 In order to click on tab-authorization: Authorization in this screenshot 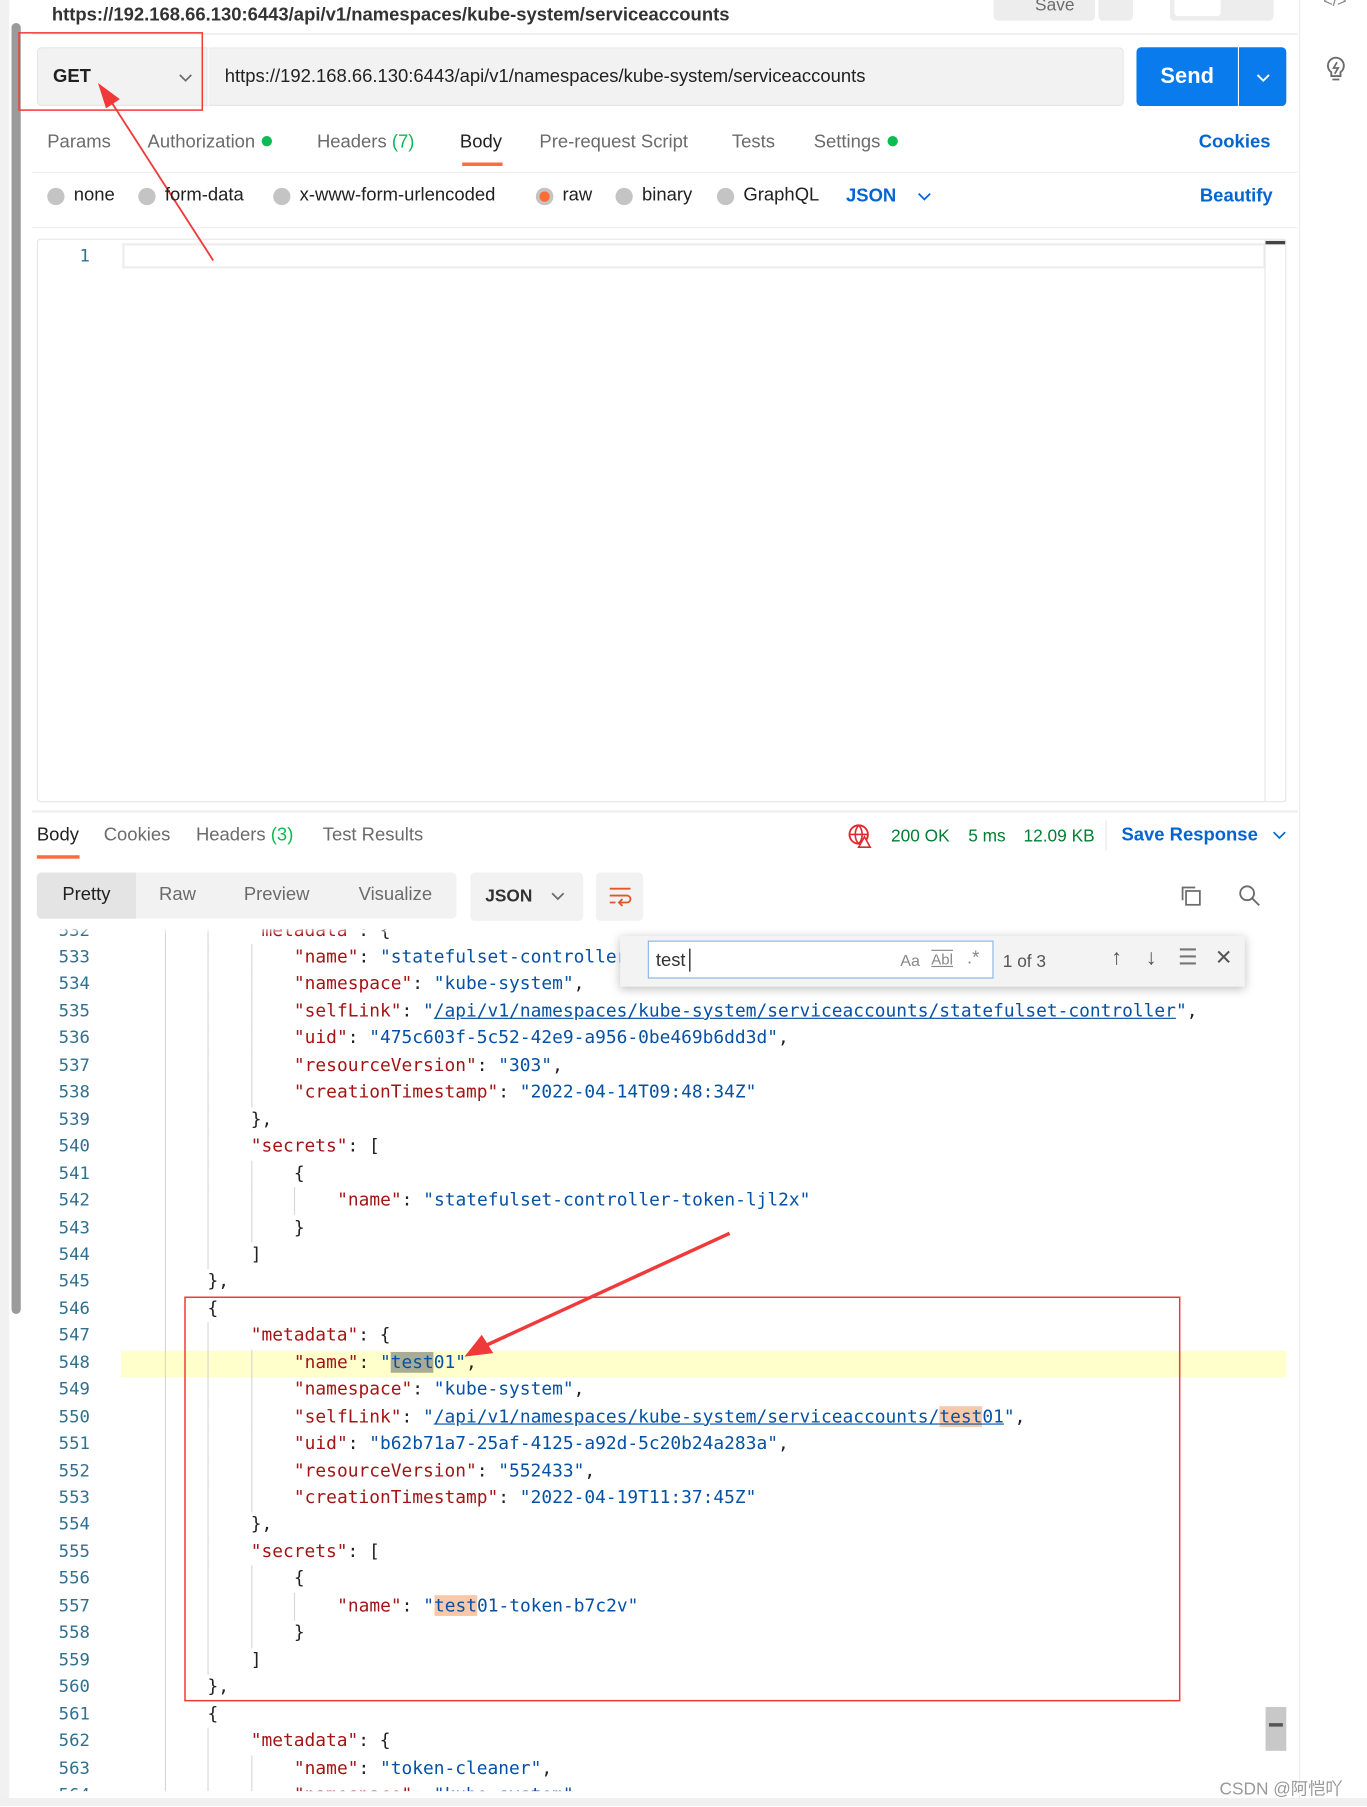, I will do `click(210, 143)`.